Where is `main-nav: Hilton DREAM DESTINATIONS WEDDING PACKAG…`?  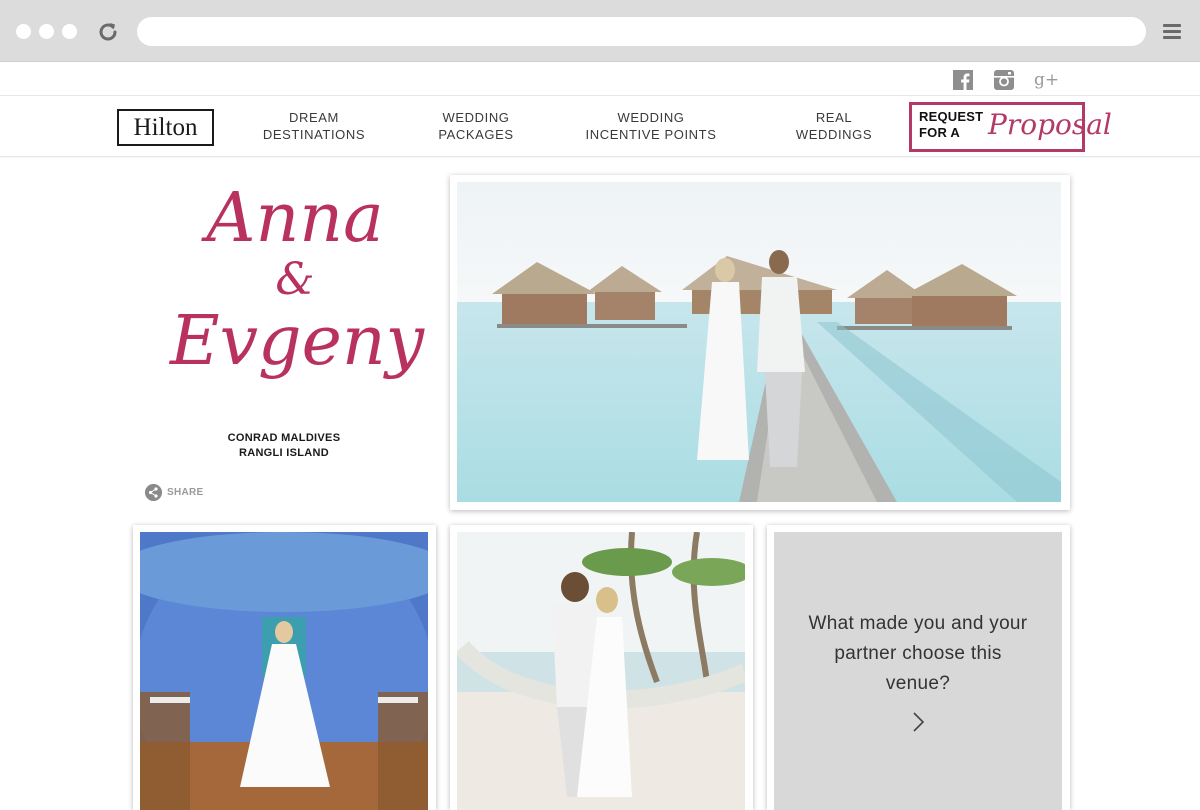 main-nav: Hilton DREAM DESTINATIONS WEDDING PACKAG… is located at coordinates (600, 127).